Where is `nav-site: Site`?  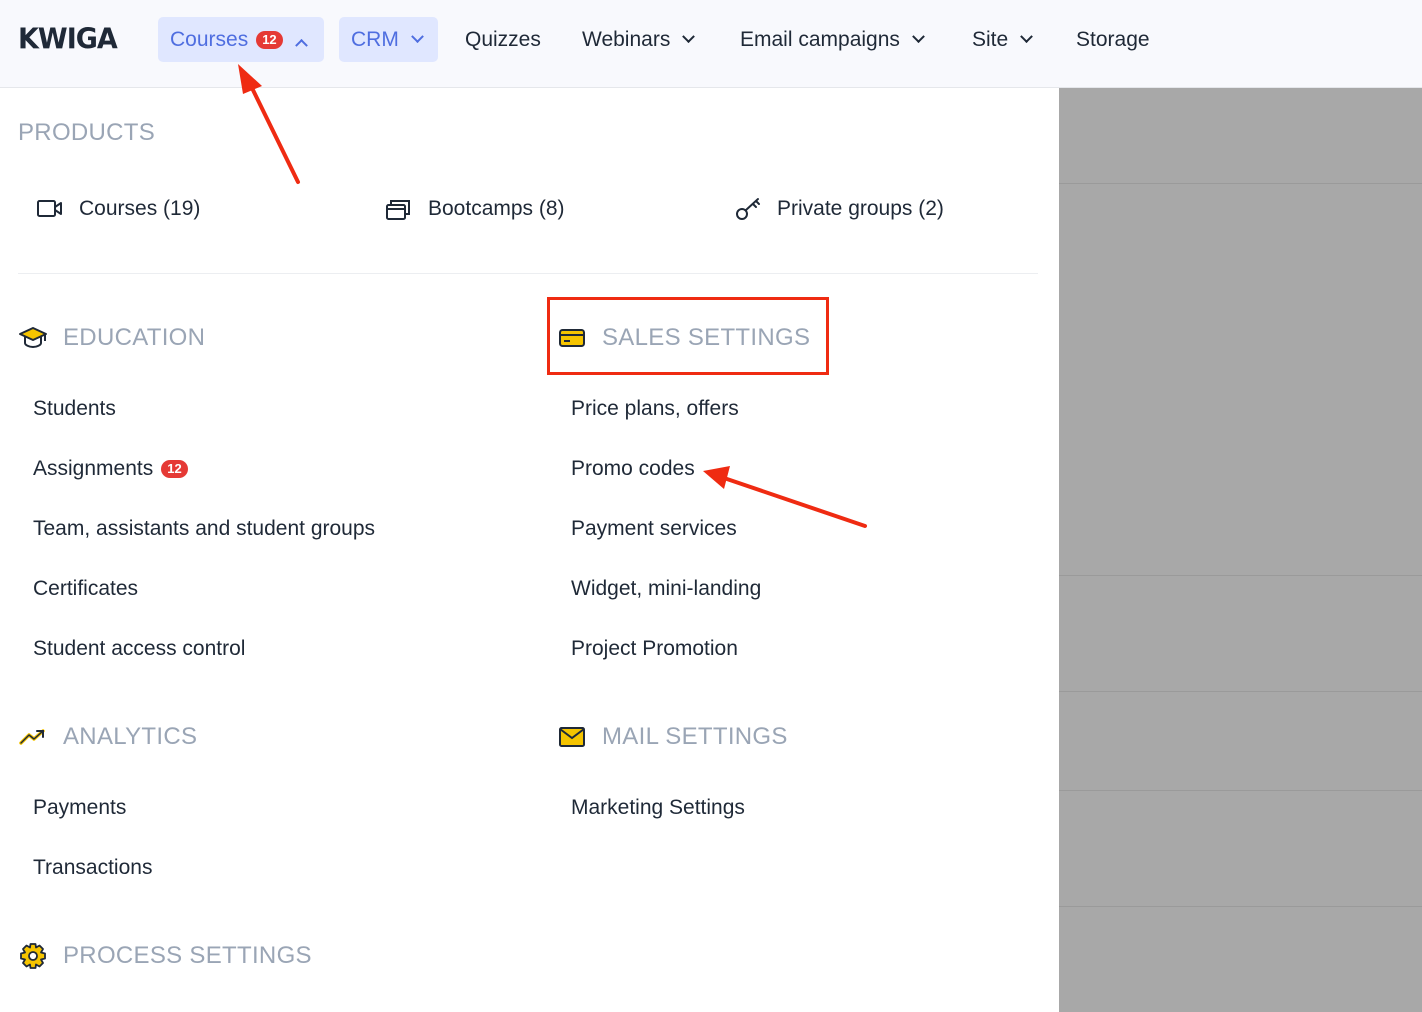
nav-site: Site is located at coordinates (1001, 39).